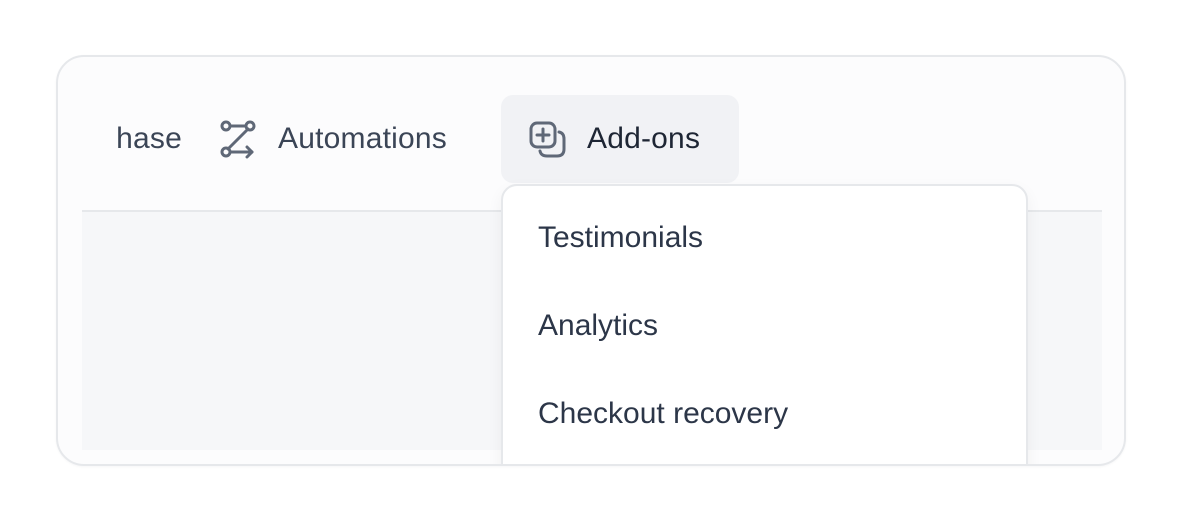 Image resolution: width=1182 pixels, height=522 pixels. I want to click on nav-item-automations-label: Automations, so click(362, 138).